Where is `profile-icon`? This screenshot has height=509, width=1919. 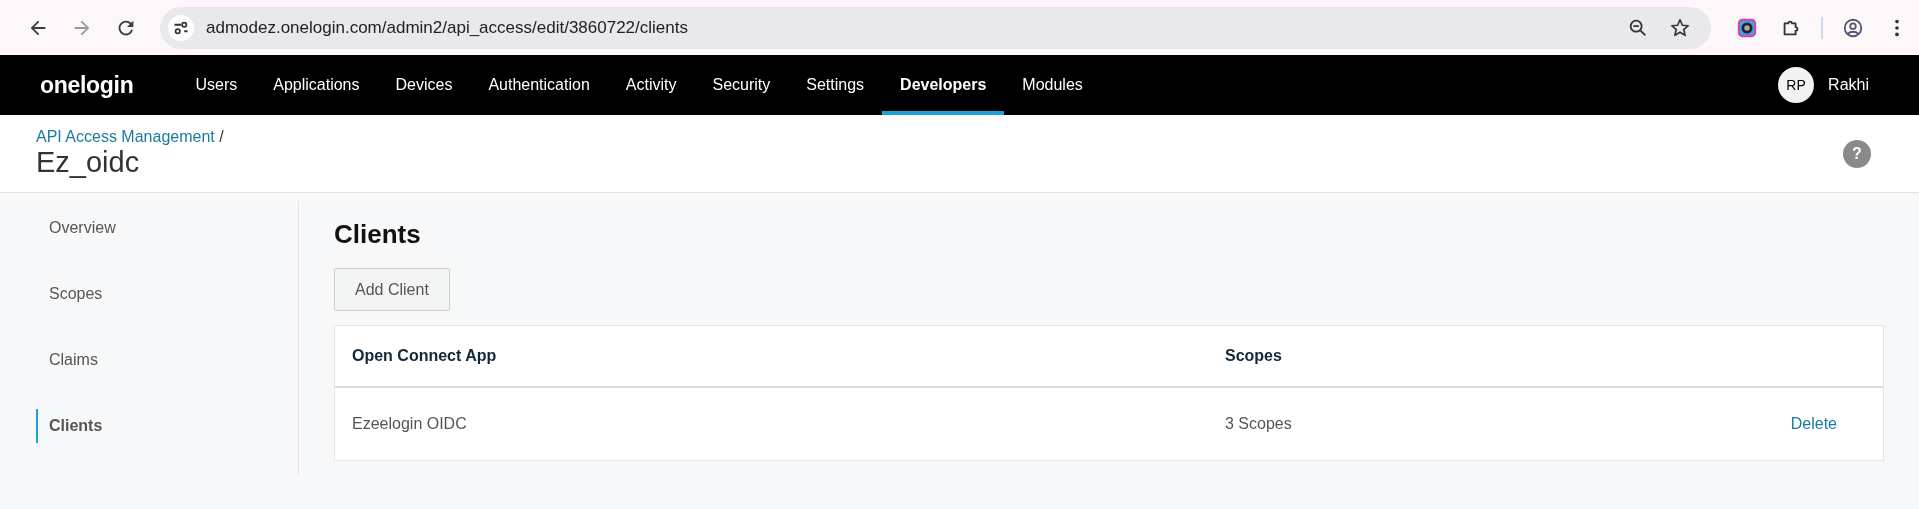
profile-icon is located at coordinates (1853, 27).